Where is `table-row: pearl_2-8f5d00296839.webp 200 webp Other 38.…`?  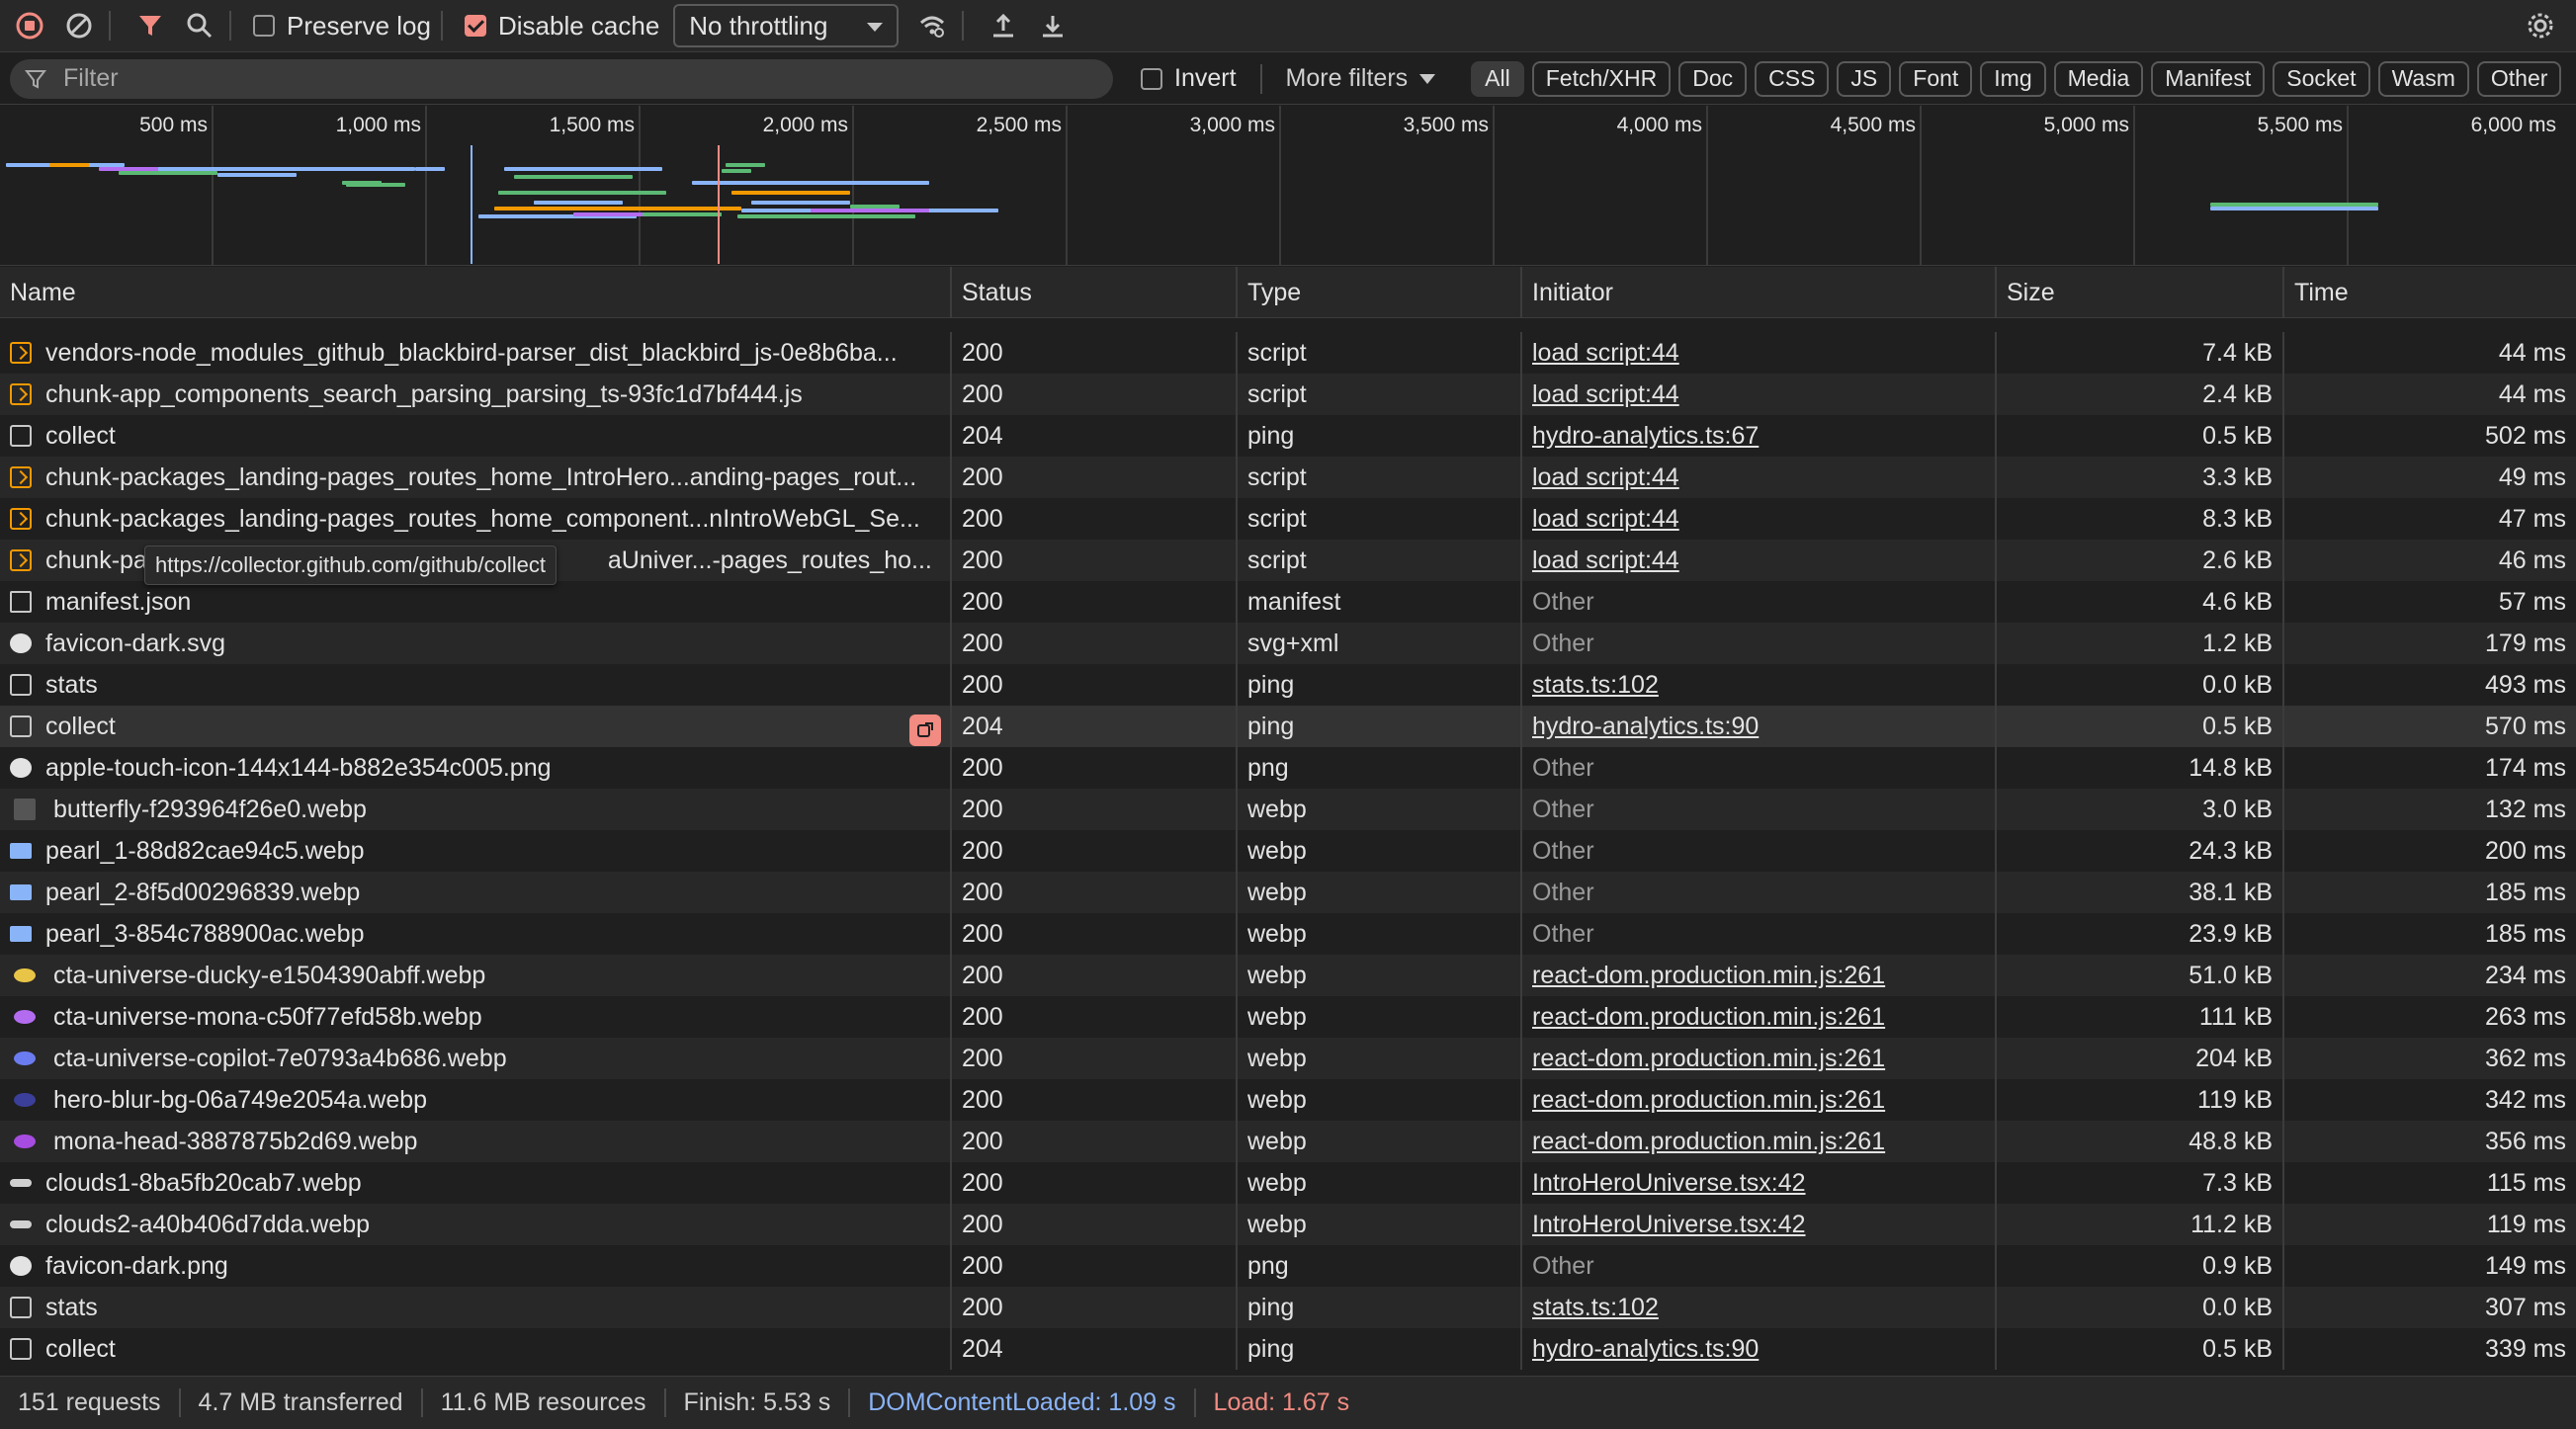
table-row: pearl_2-8f5d00296839.webp 200 webp Other 38.… is located at coordinates (1288, 893).